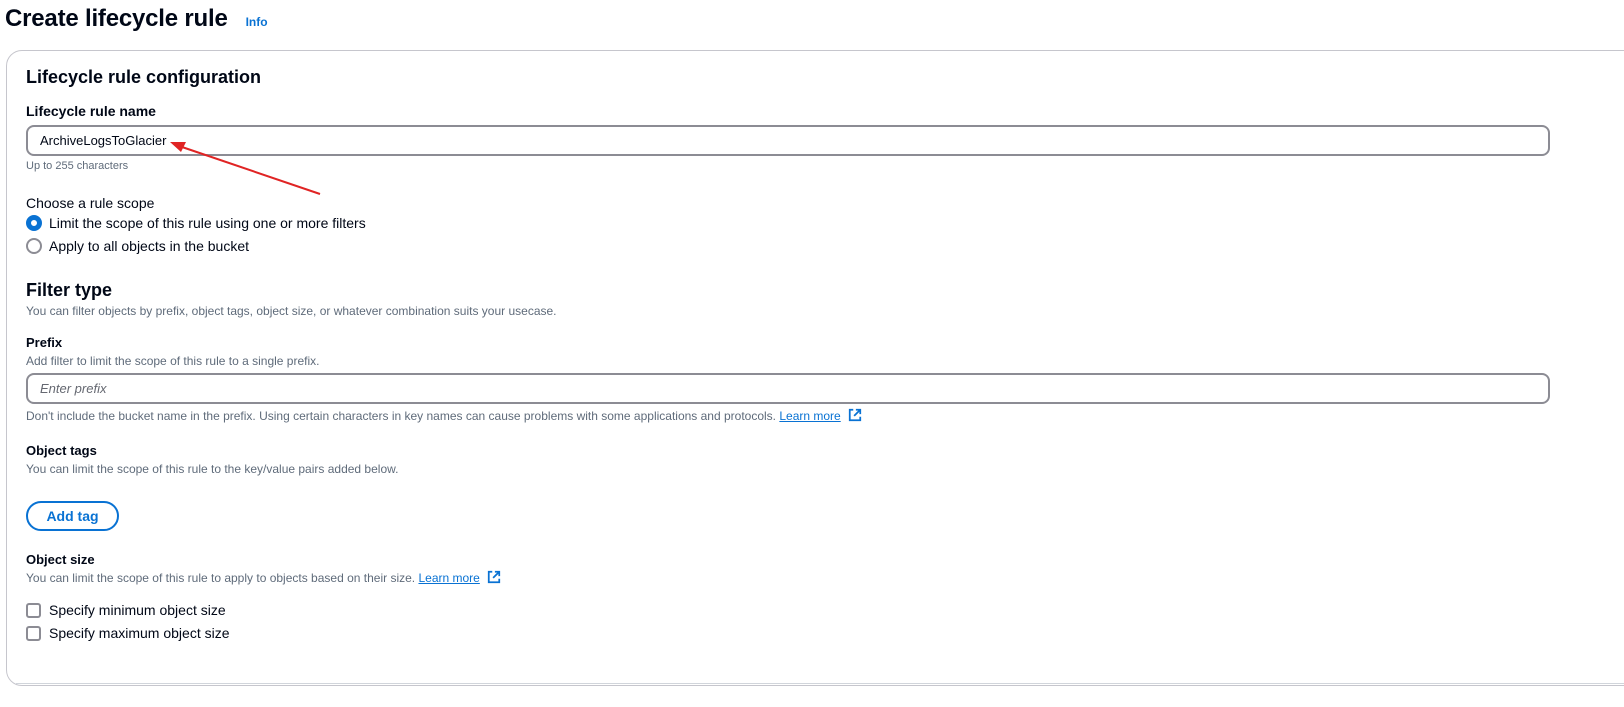 Image resolution: width=1624 pixels, height=707 pixels. I want to click on radio-checked, so click(34, 223).